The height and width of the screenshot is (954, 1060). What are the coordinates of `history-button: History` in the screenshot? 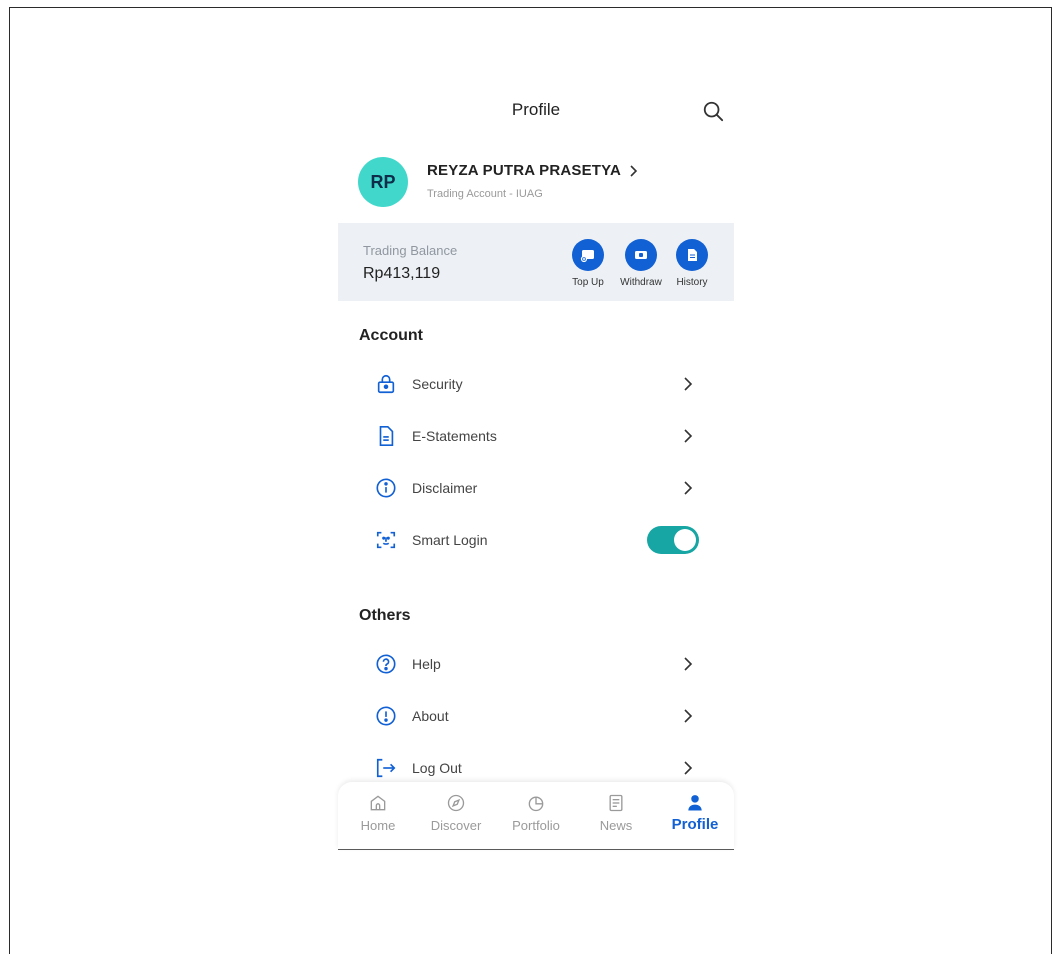 It's located at (692, 263).